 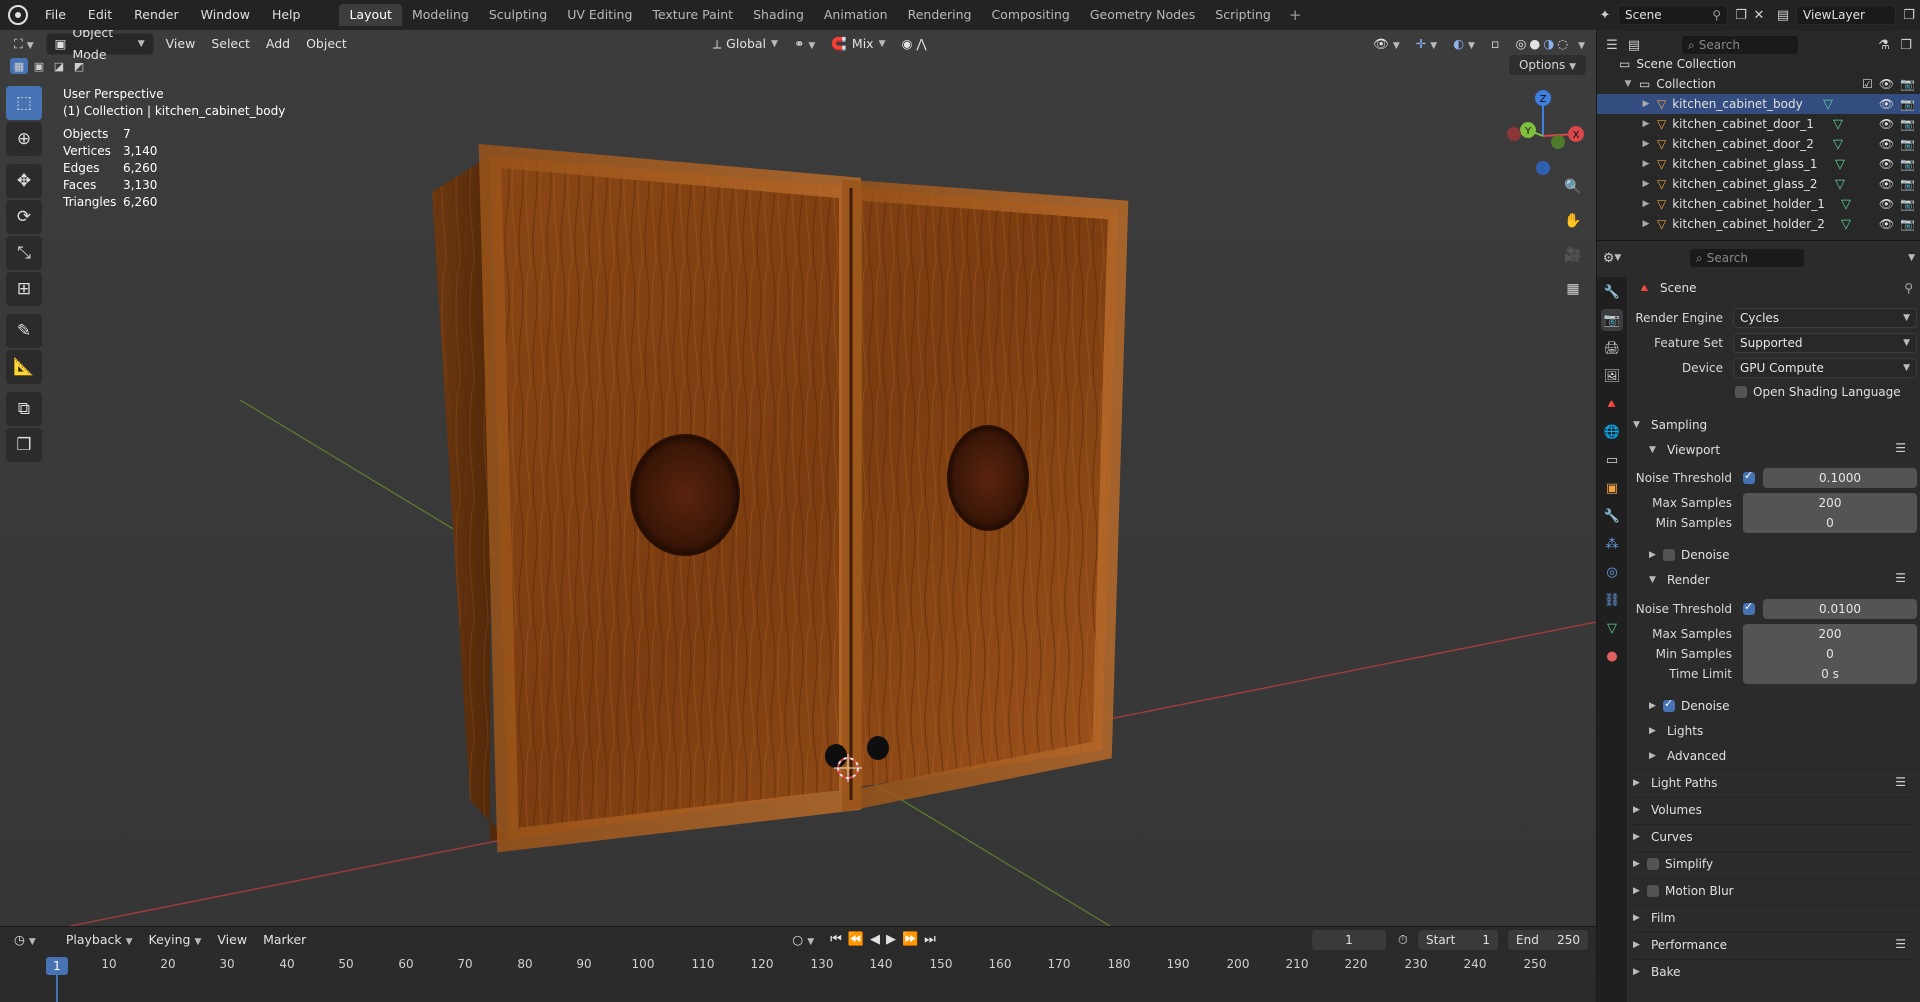 I want to click on mode-dropdown: ▣ Object Mode ▼, so click(x=99, y=46).